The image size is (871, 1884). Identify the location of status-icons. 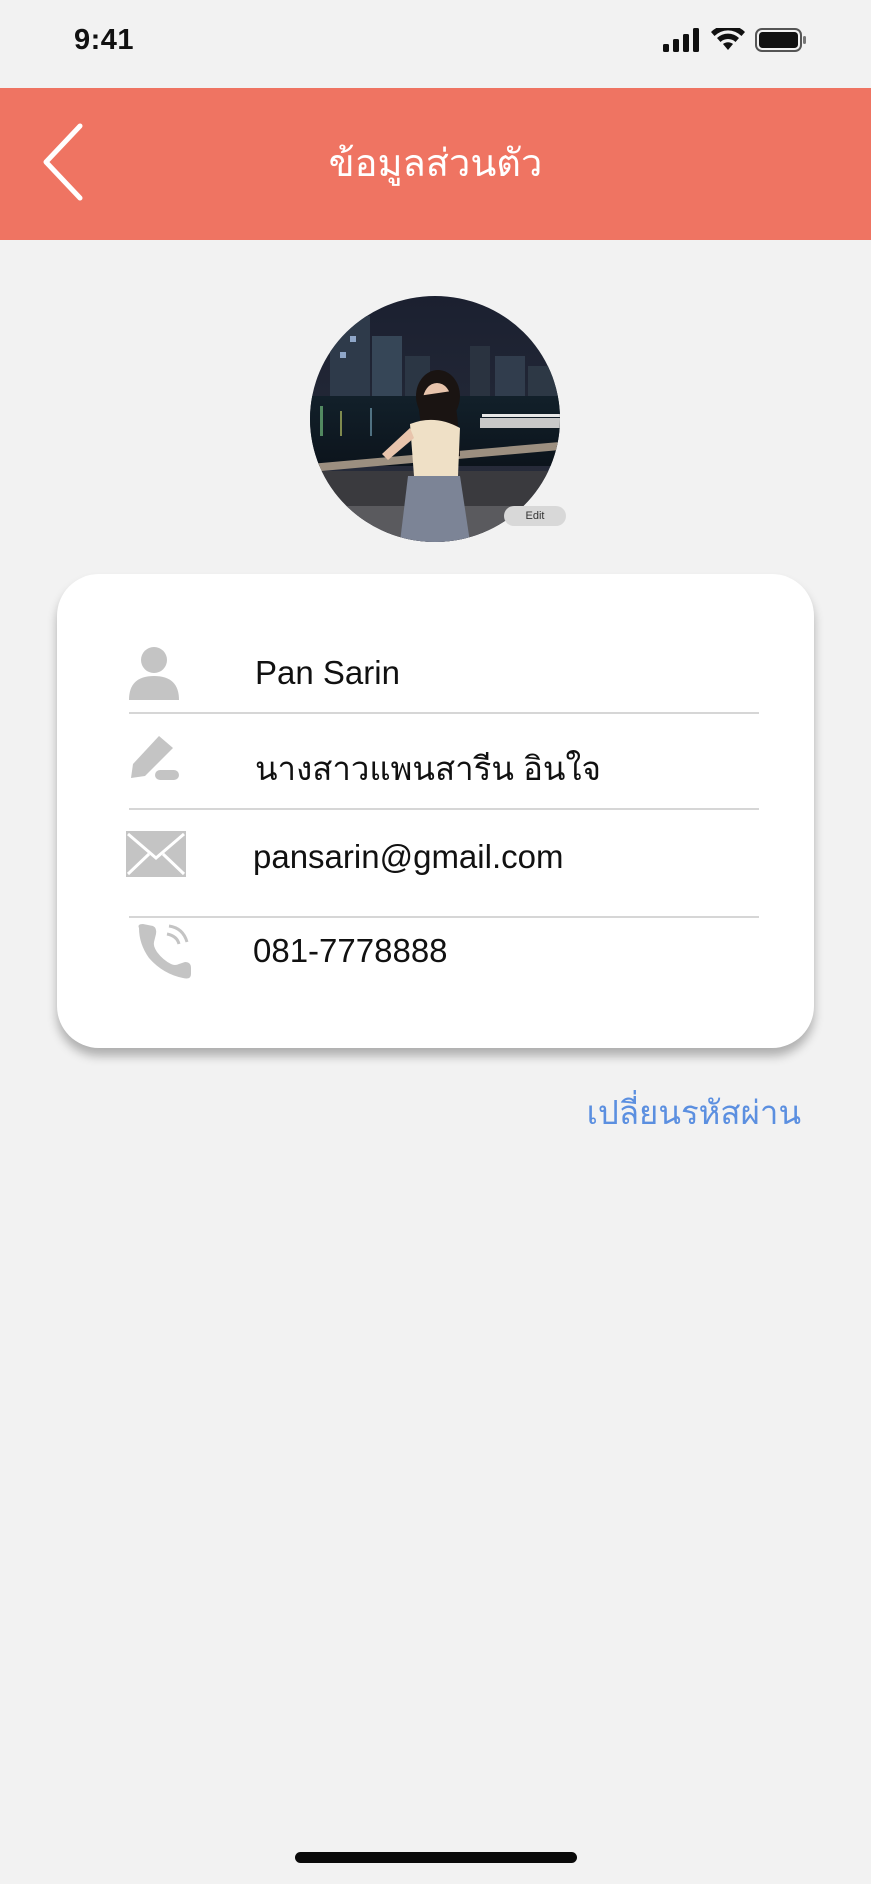
(735, 40).